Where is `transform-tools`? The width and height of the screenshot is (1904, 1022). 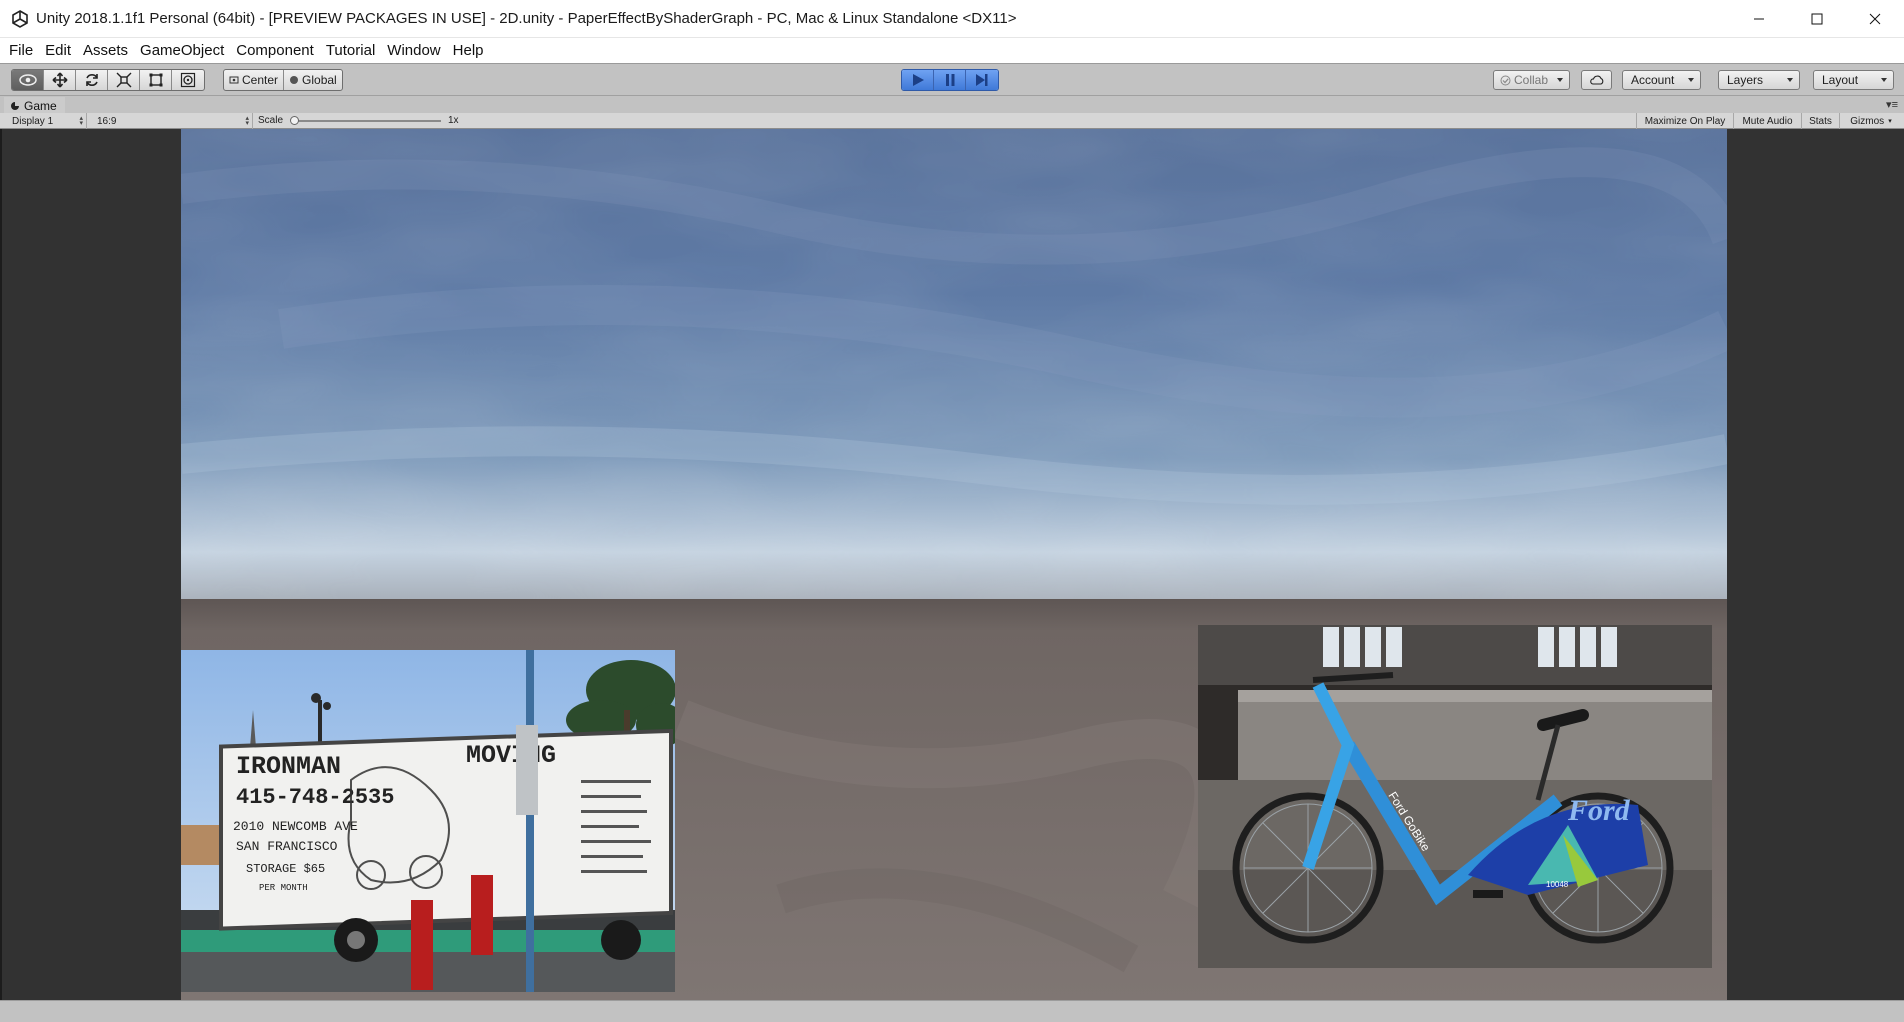 transform-tools is located at coordinates (108, 80).